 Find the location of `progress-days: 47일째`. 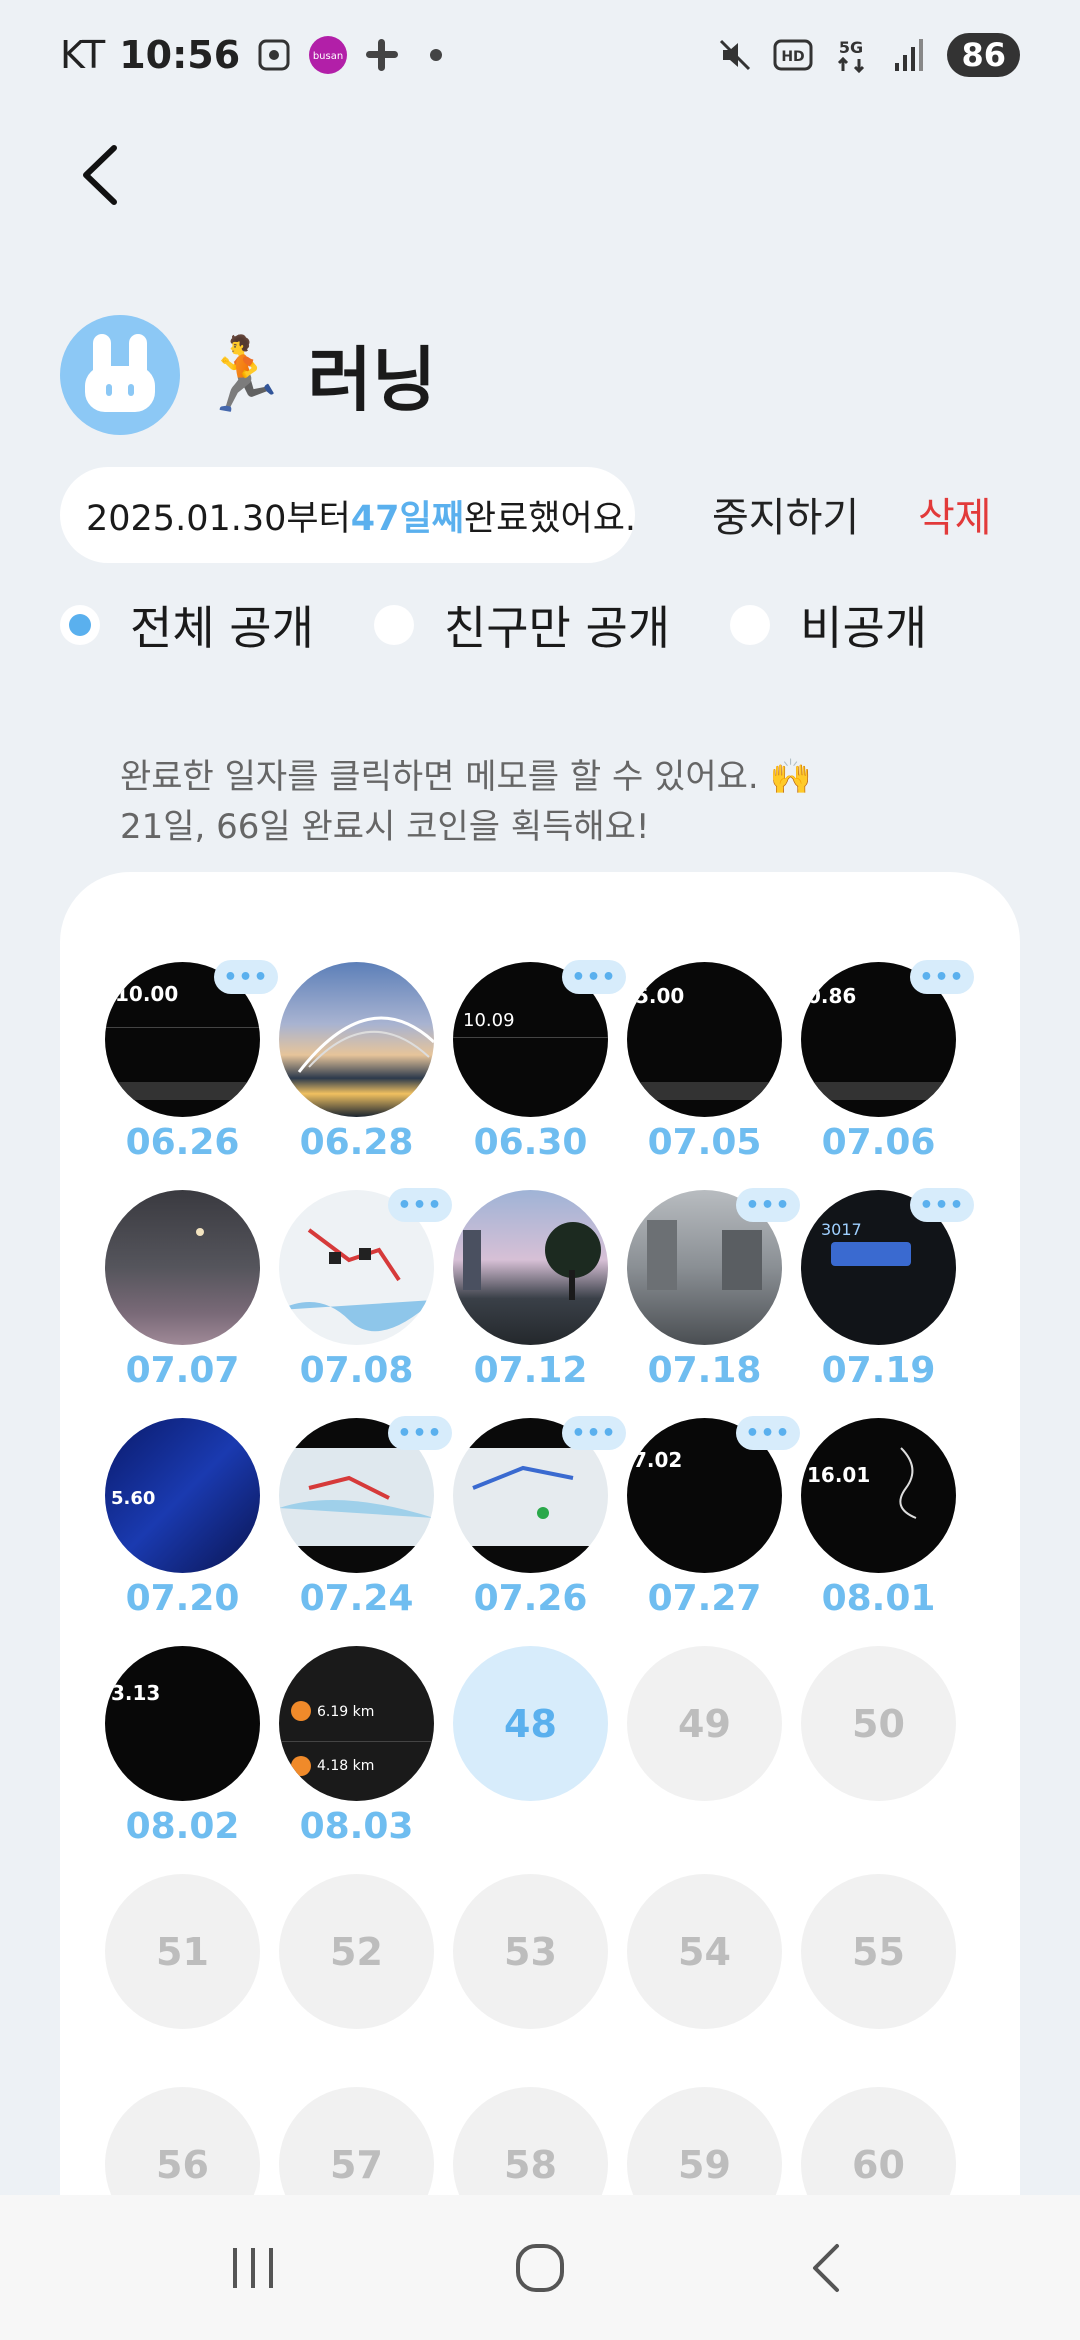

progress-days: 47일째 is located at coordinates (407, 518).